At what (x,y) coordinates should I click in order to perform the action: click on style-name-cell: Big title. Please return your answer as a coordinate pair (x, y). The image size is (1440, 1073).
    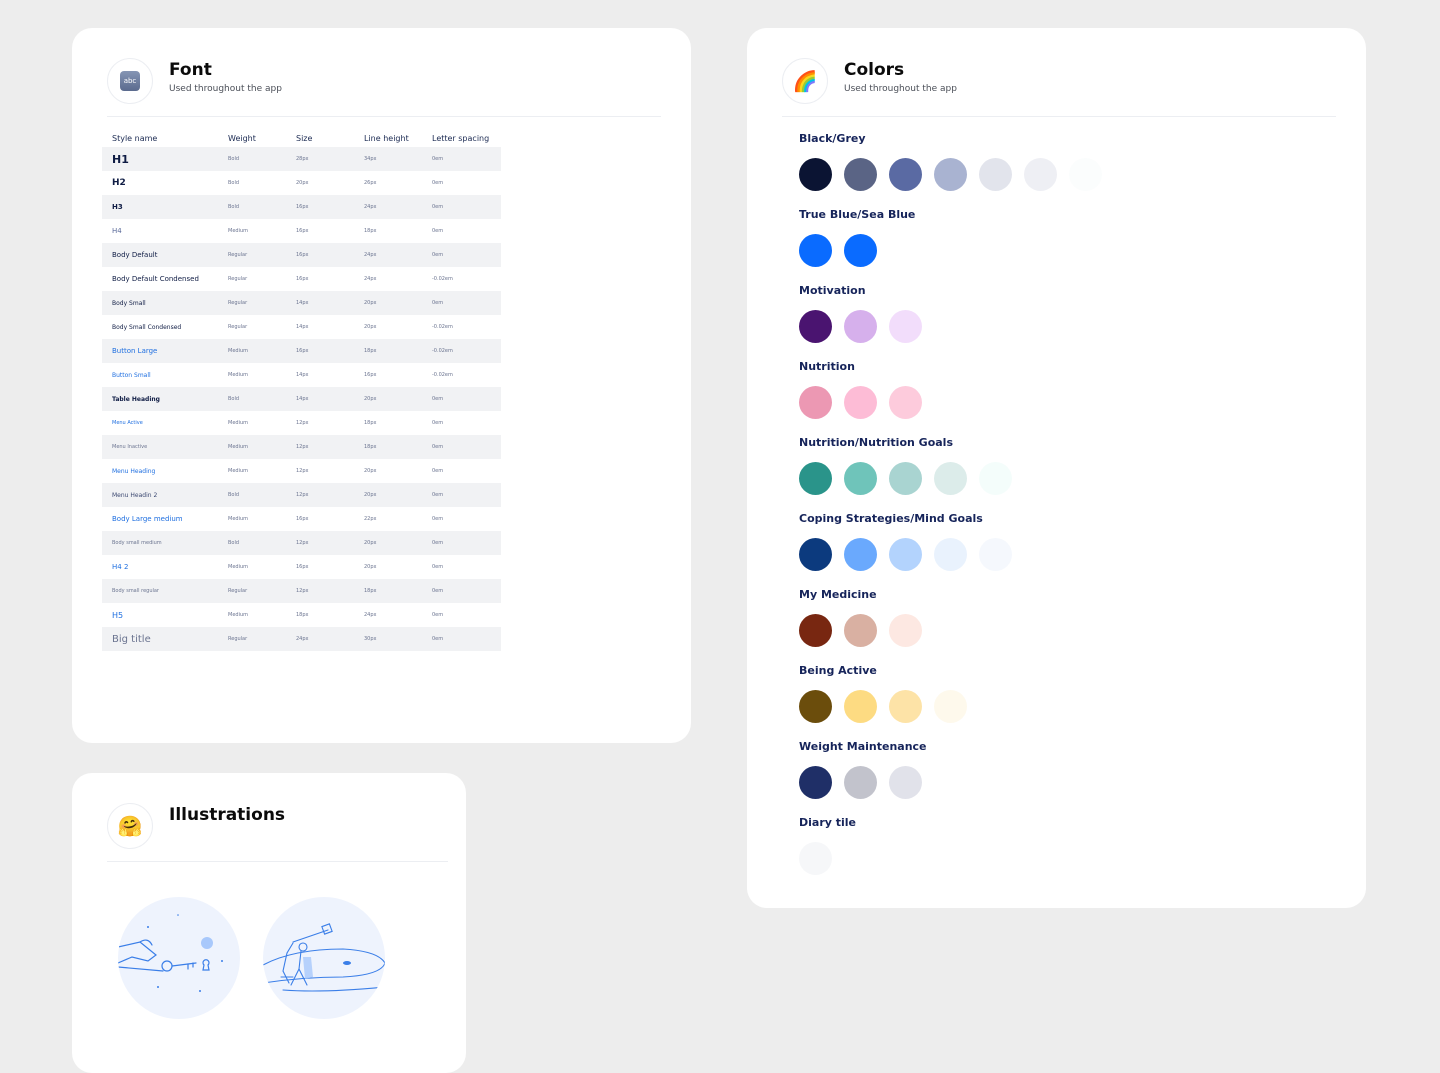
    Looking at the image, I should click on (131, 639).